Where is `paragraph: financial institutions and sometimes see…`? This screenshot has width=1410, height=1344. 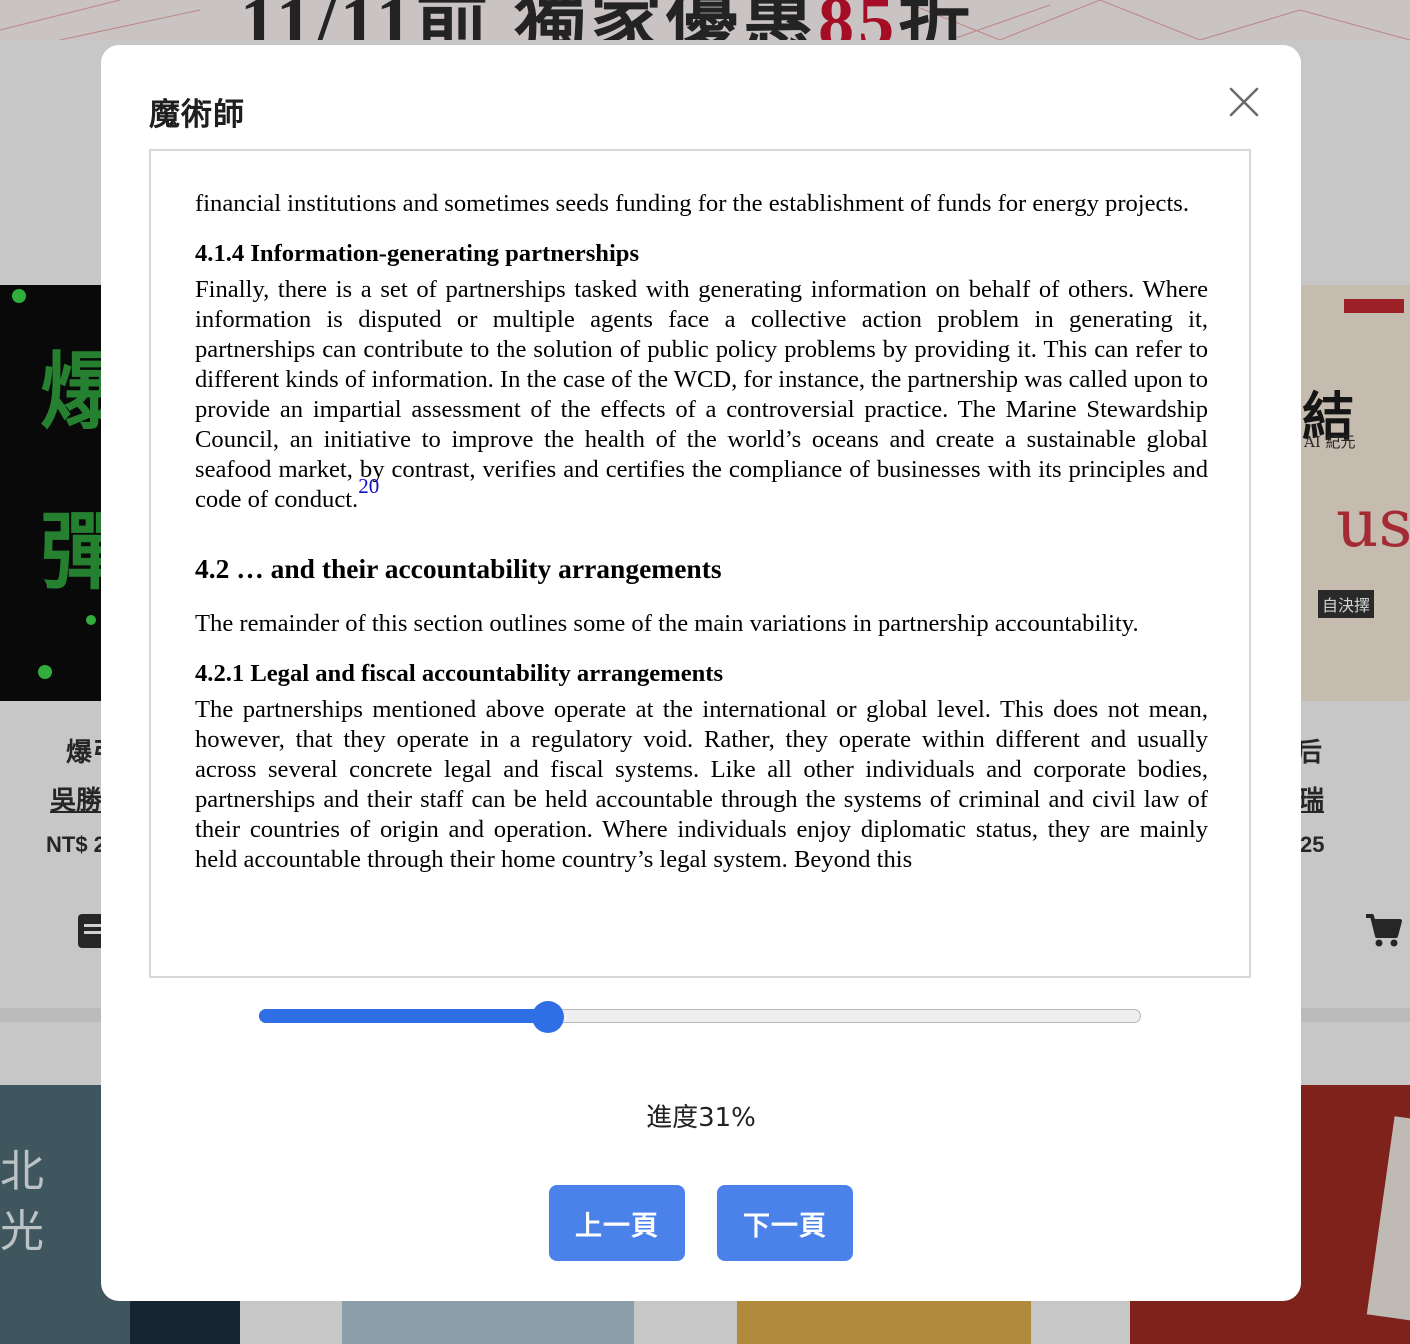 paragraph: financial institutions and sometimes see… is located at coordinates (692, 203).